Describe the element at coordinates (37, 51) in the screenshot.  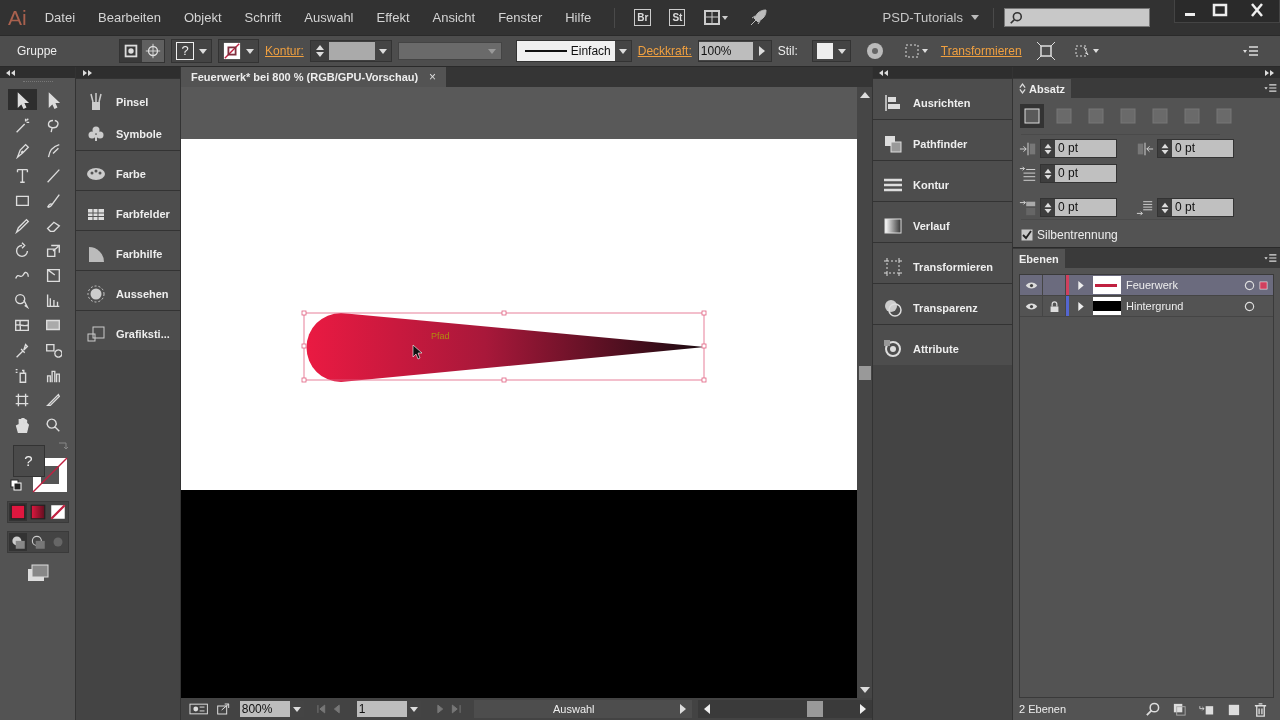
I see `selection-type-label: Gruppe` at that location.